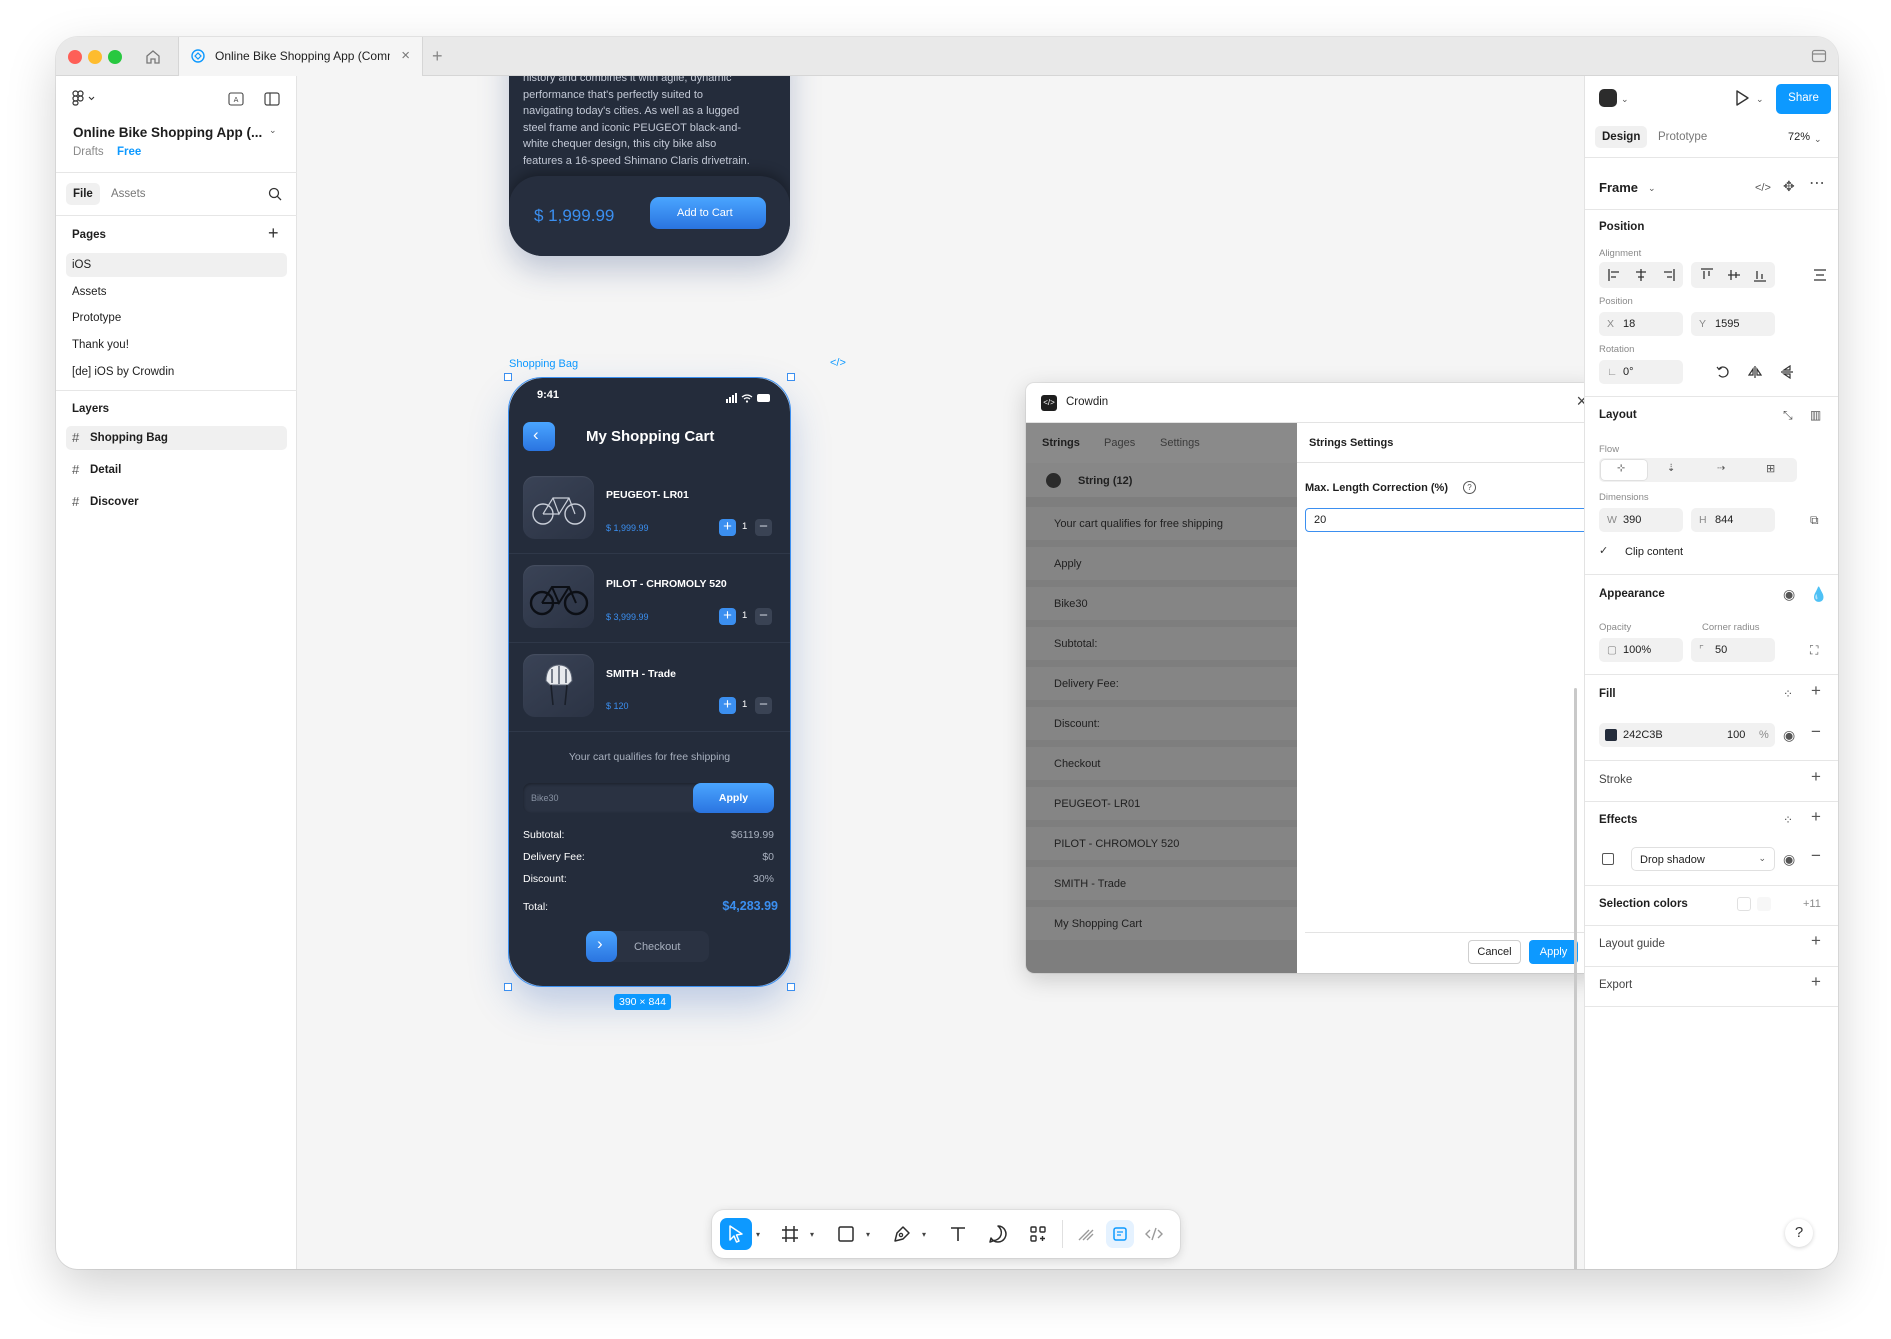 The height and width of the screenshot is (1339, 1891). Describe the element at coordinates (176, 292) in the screenshot. I see `page-item-assets: Assets` at that location.